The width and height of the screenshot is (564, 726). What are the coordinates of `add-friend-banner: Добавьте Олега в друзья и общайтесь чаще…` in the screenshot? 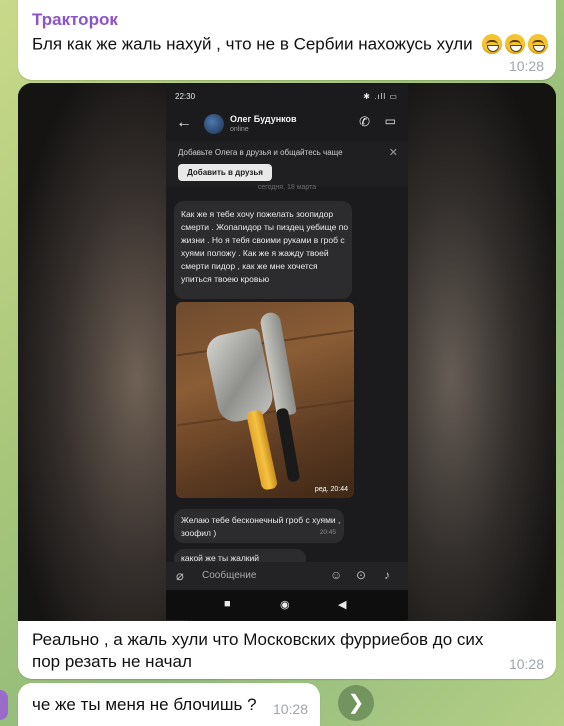 It's located at (287, 164).